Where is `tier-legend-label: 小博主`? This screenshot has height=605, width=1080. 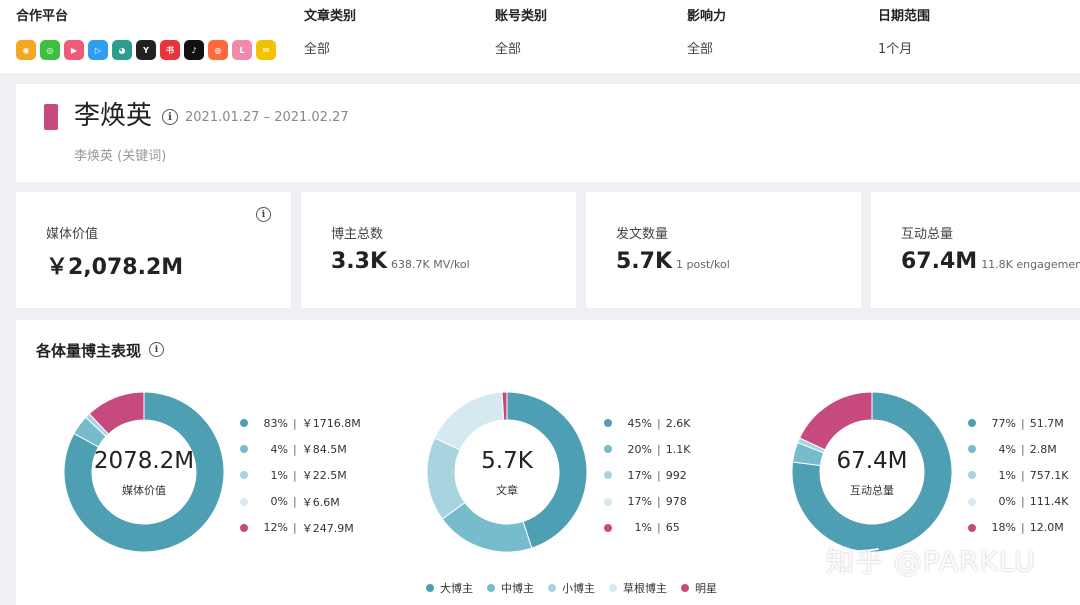
tier-legend-label: 小博主 is located at coordinates (578, 588).